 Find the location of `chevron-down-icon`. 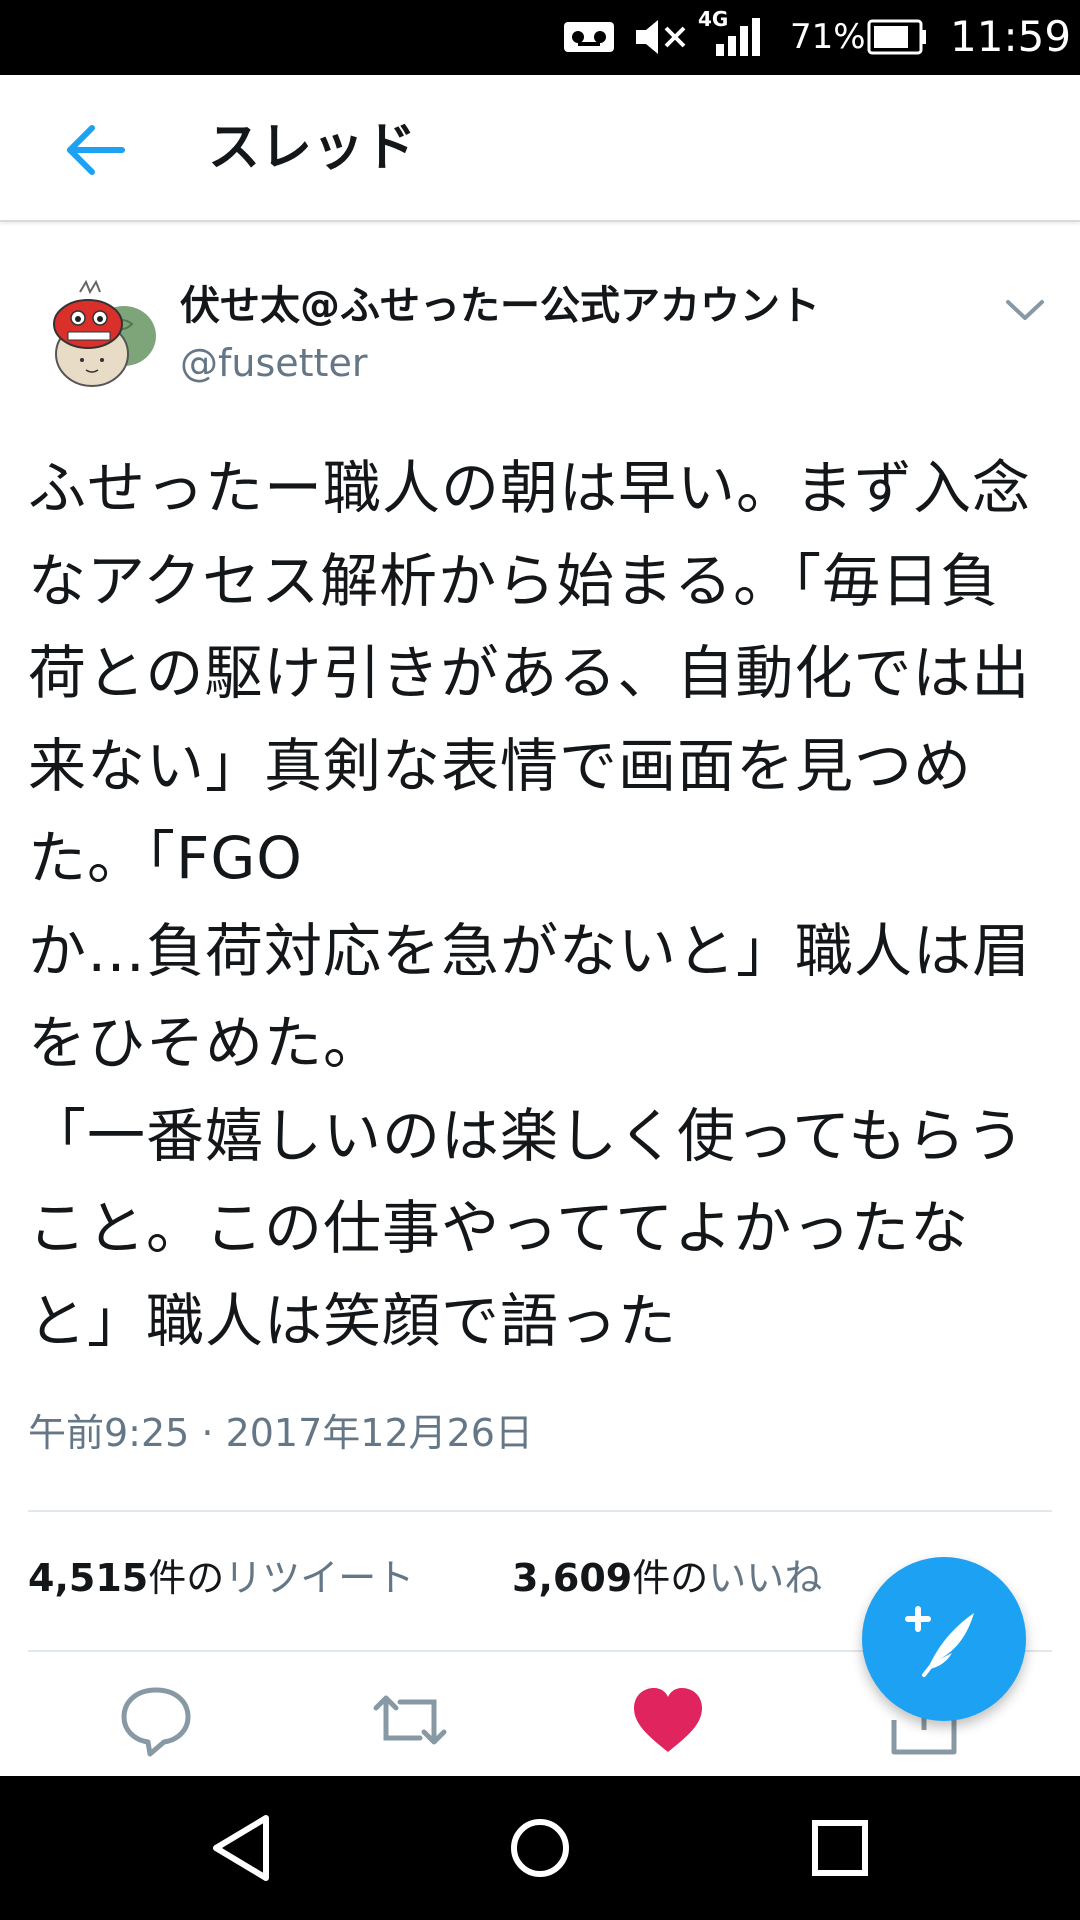

chevron-down-icon is located at coordinates (1025, 310).